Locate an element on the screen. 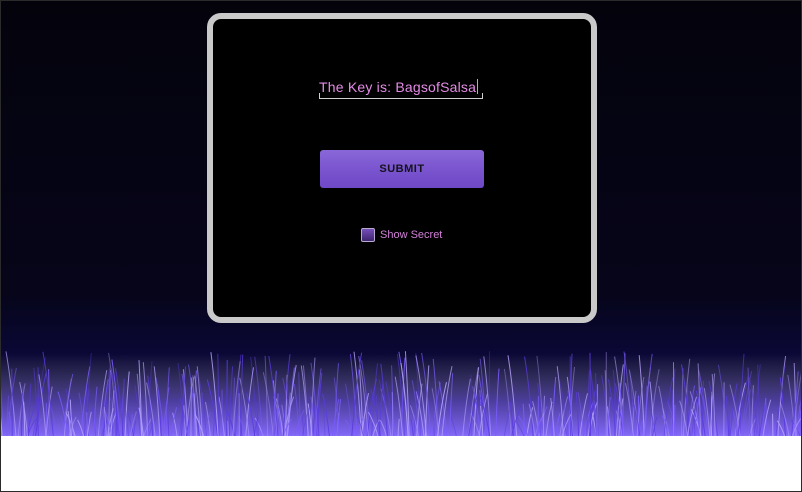 This screenshot has width=802, height=492. show-secret-toggle: Show Secret is located at coordinates (401, 235).